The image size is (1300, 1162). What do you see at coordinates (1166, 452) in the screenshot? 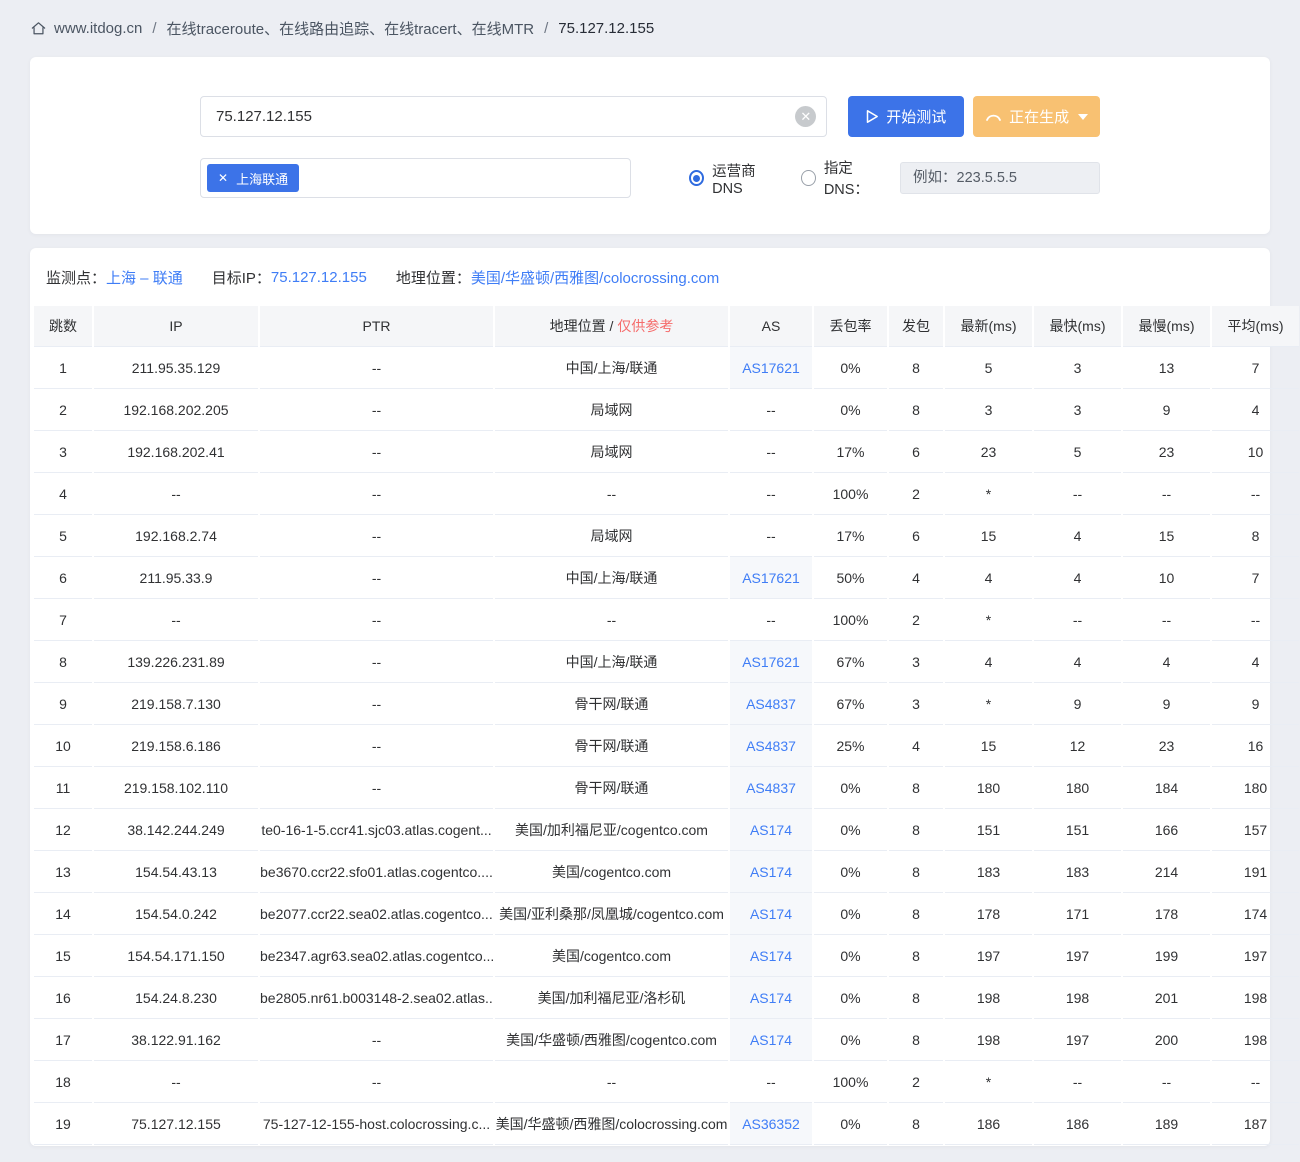
I see `cell-slowest: 23` at bounding box center [1166, 452].